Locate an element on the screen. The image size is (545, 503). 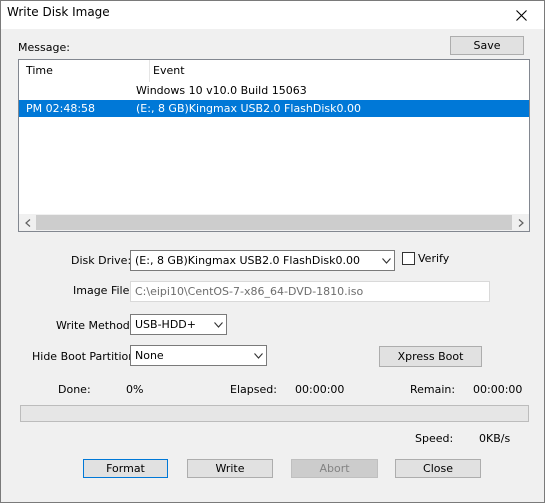
image-file-field: C:\eipi10\CentOS-7-x86_64-DVD-1810.iso is located at coordinates (310, 291).